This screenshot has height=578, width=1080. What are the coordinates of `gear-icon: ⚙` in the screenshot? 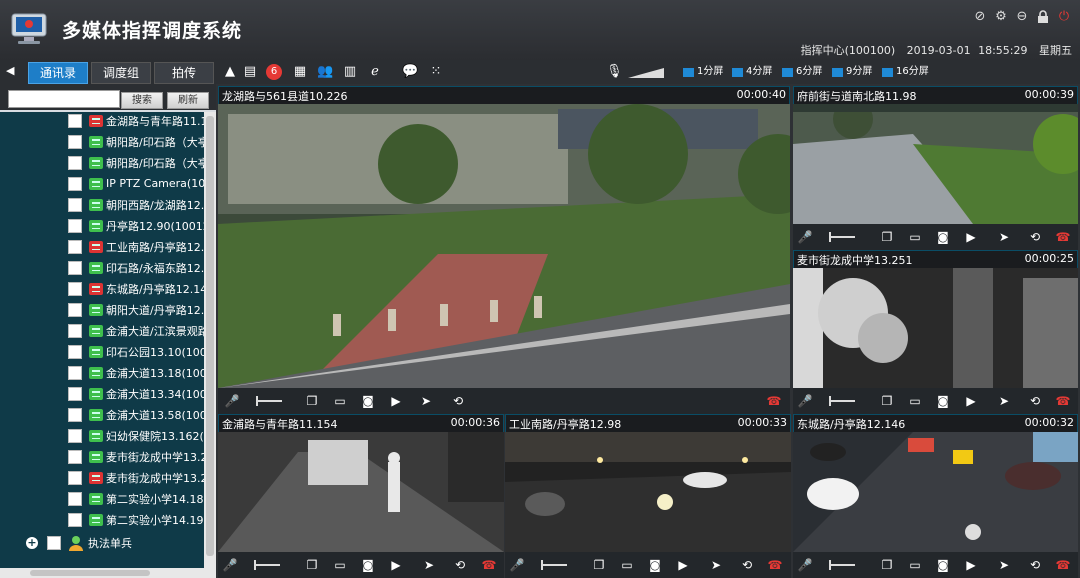 It's located at (1001, 16).